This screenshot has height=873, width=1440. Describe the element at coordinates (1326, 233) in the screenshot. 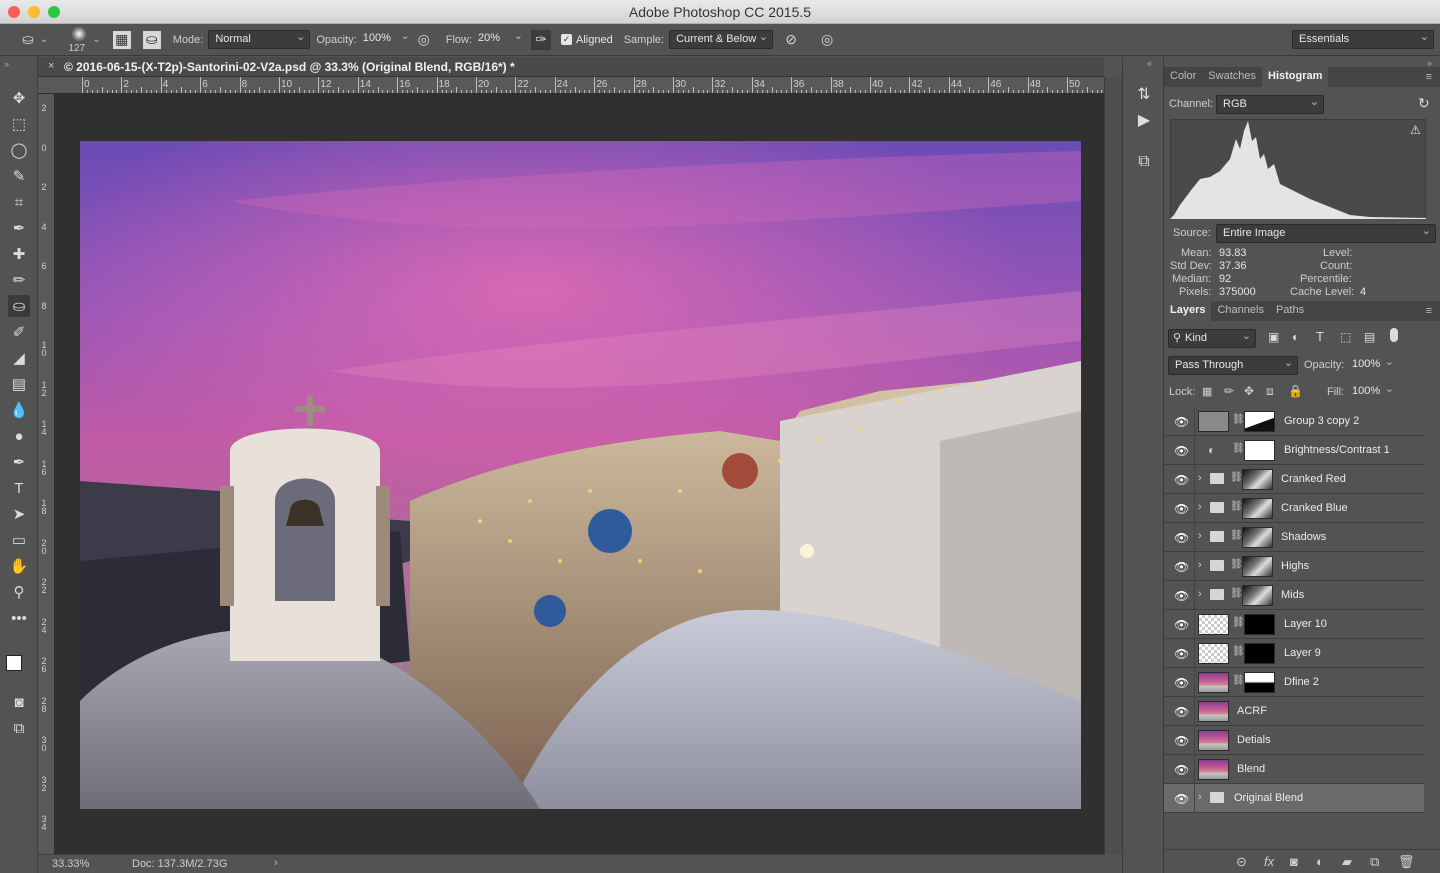

I see `source-dropdown: Entire Image` at that location.